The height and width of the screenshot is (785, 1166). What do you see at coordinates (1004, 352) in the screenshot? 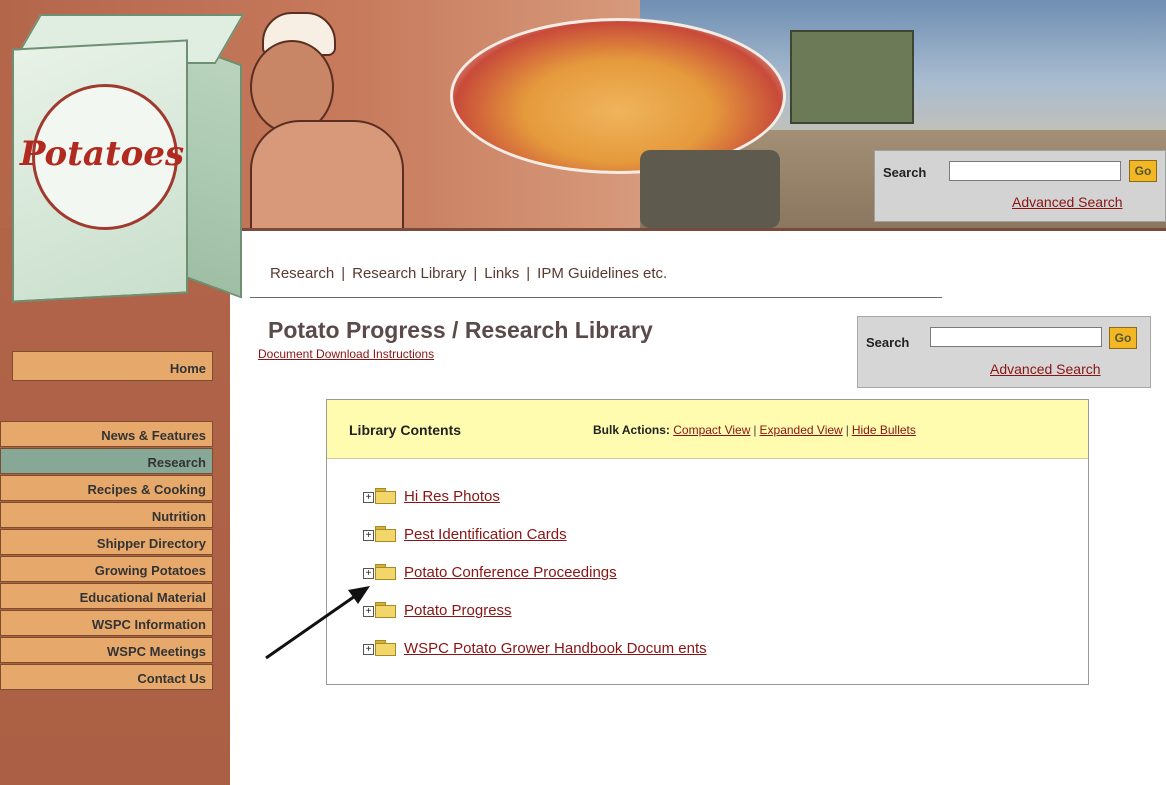
I see `library-search-box: Search Go Advanced Search` at bounding box center [1004, 352].